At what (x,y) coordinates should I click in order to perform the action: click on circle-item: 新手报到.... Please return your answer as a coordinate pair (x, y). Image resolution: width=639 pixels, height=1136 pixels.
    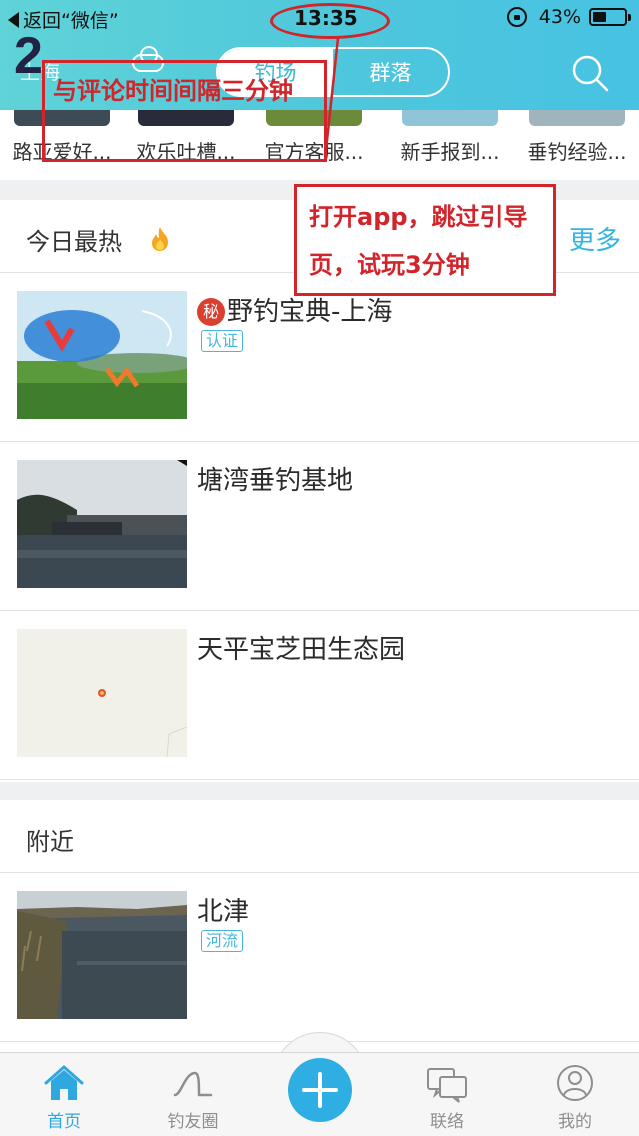
    Looking at the image, I should click on (450, 137).